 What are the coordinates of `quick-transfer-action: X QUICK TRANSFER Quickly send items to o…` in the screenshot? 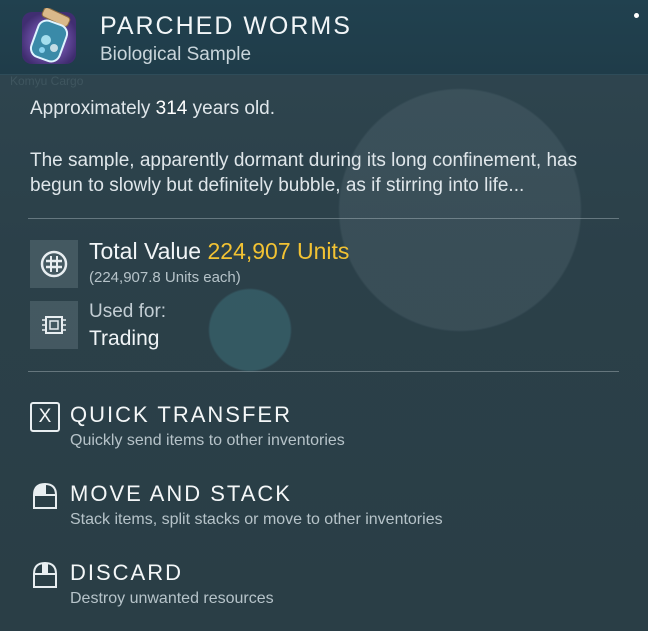 It's located at (330, 427).